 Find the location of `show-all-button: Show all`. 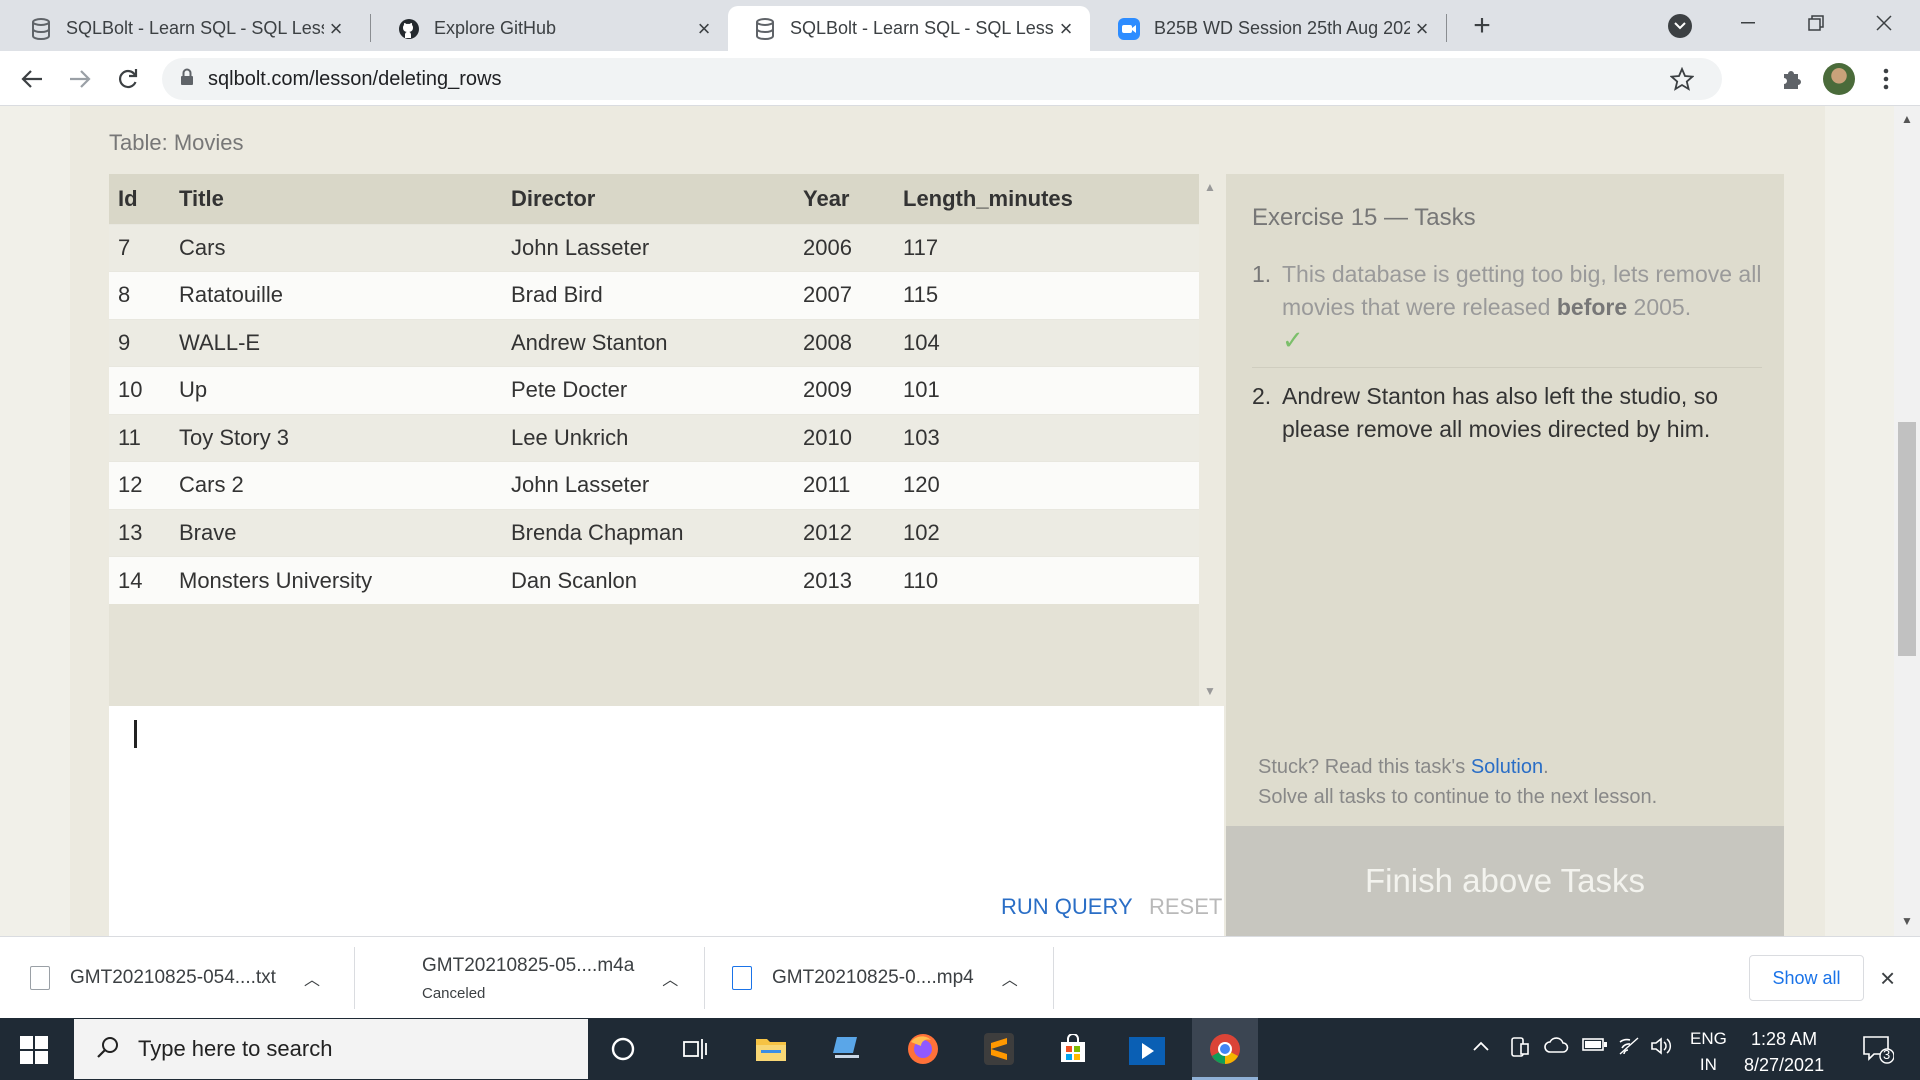

show-all-button: Show all is located at coordinates (1806, 978).